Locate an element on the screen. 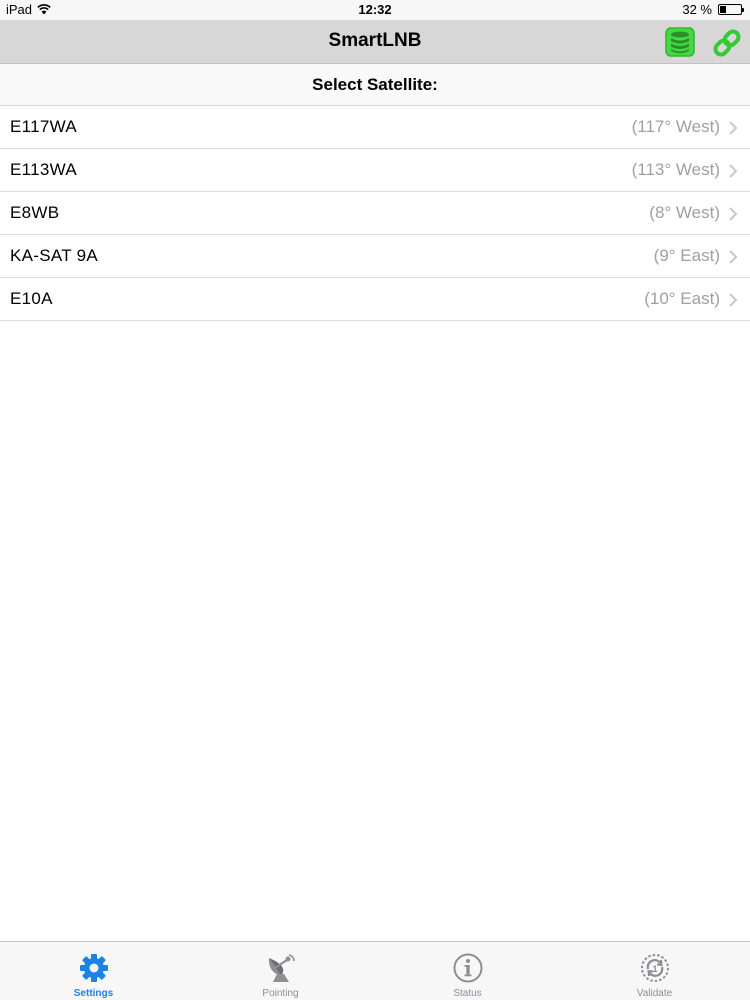  satellite-dish-icon is located at coordinates (281, 968).